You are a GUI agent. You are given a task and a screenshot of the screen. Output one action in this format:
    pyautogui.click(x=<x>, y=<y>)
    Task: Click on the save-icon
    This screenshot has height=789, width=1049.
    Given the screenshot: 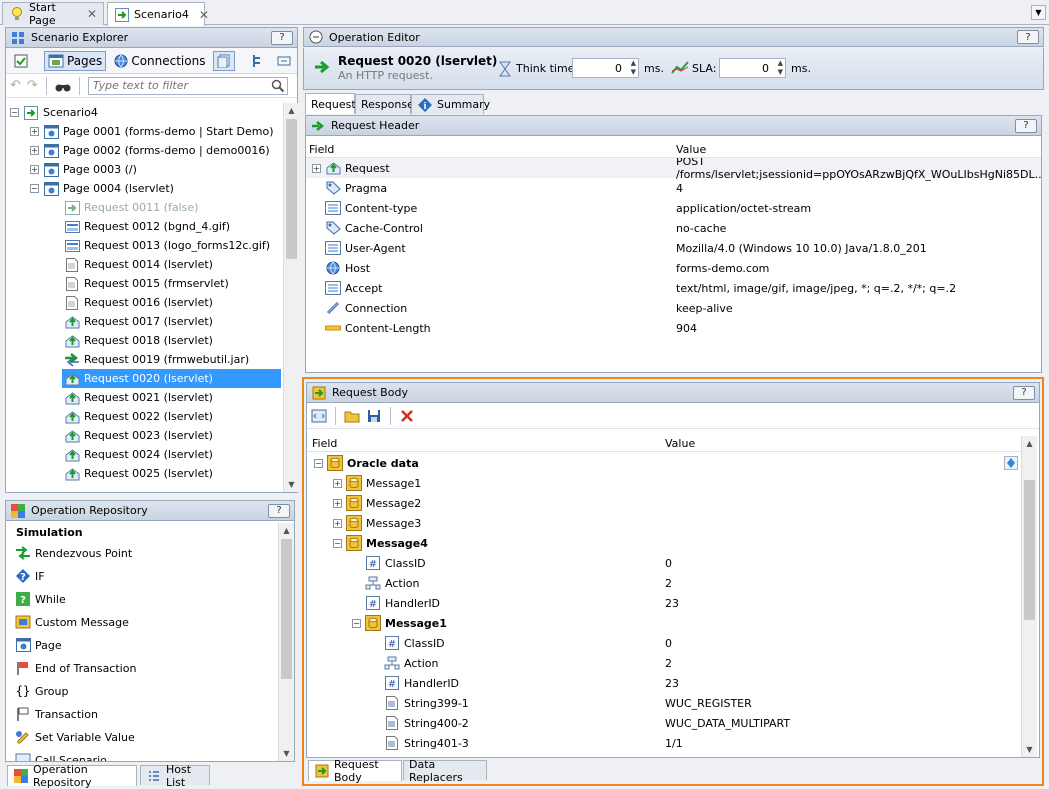 What is the action you would take?
    pyautogui.click(x=374, y=416)
    